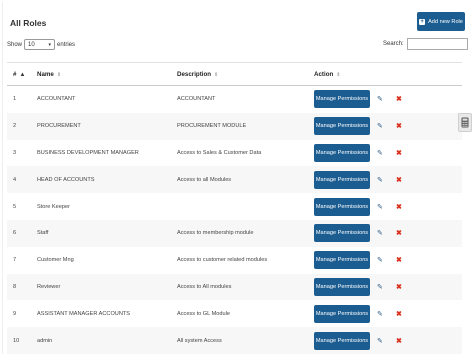  Describe the element at coordinates (204, 286) in the screenshot. I see `role-description: Access to All modules` at that location.